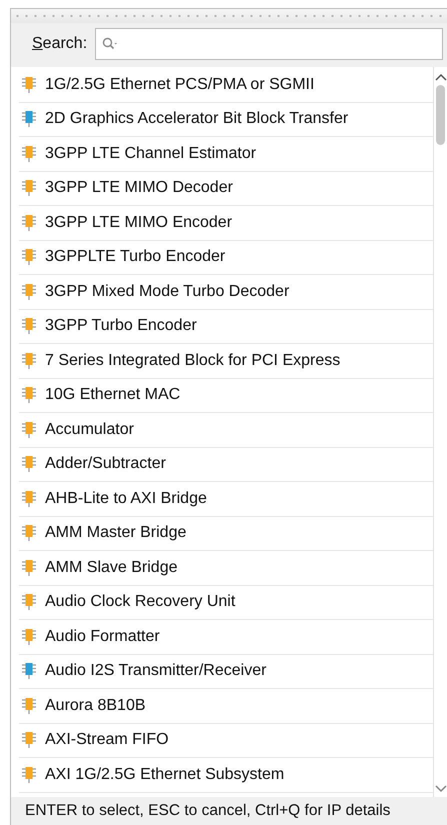 Image resolution: width=447 pixels, height=825 pixels. What do you see at coordinates (150, 153) in the screenshot?
I see `item-name: 3GPP LTE Channel Estimator` at bounding box center [150, 153].